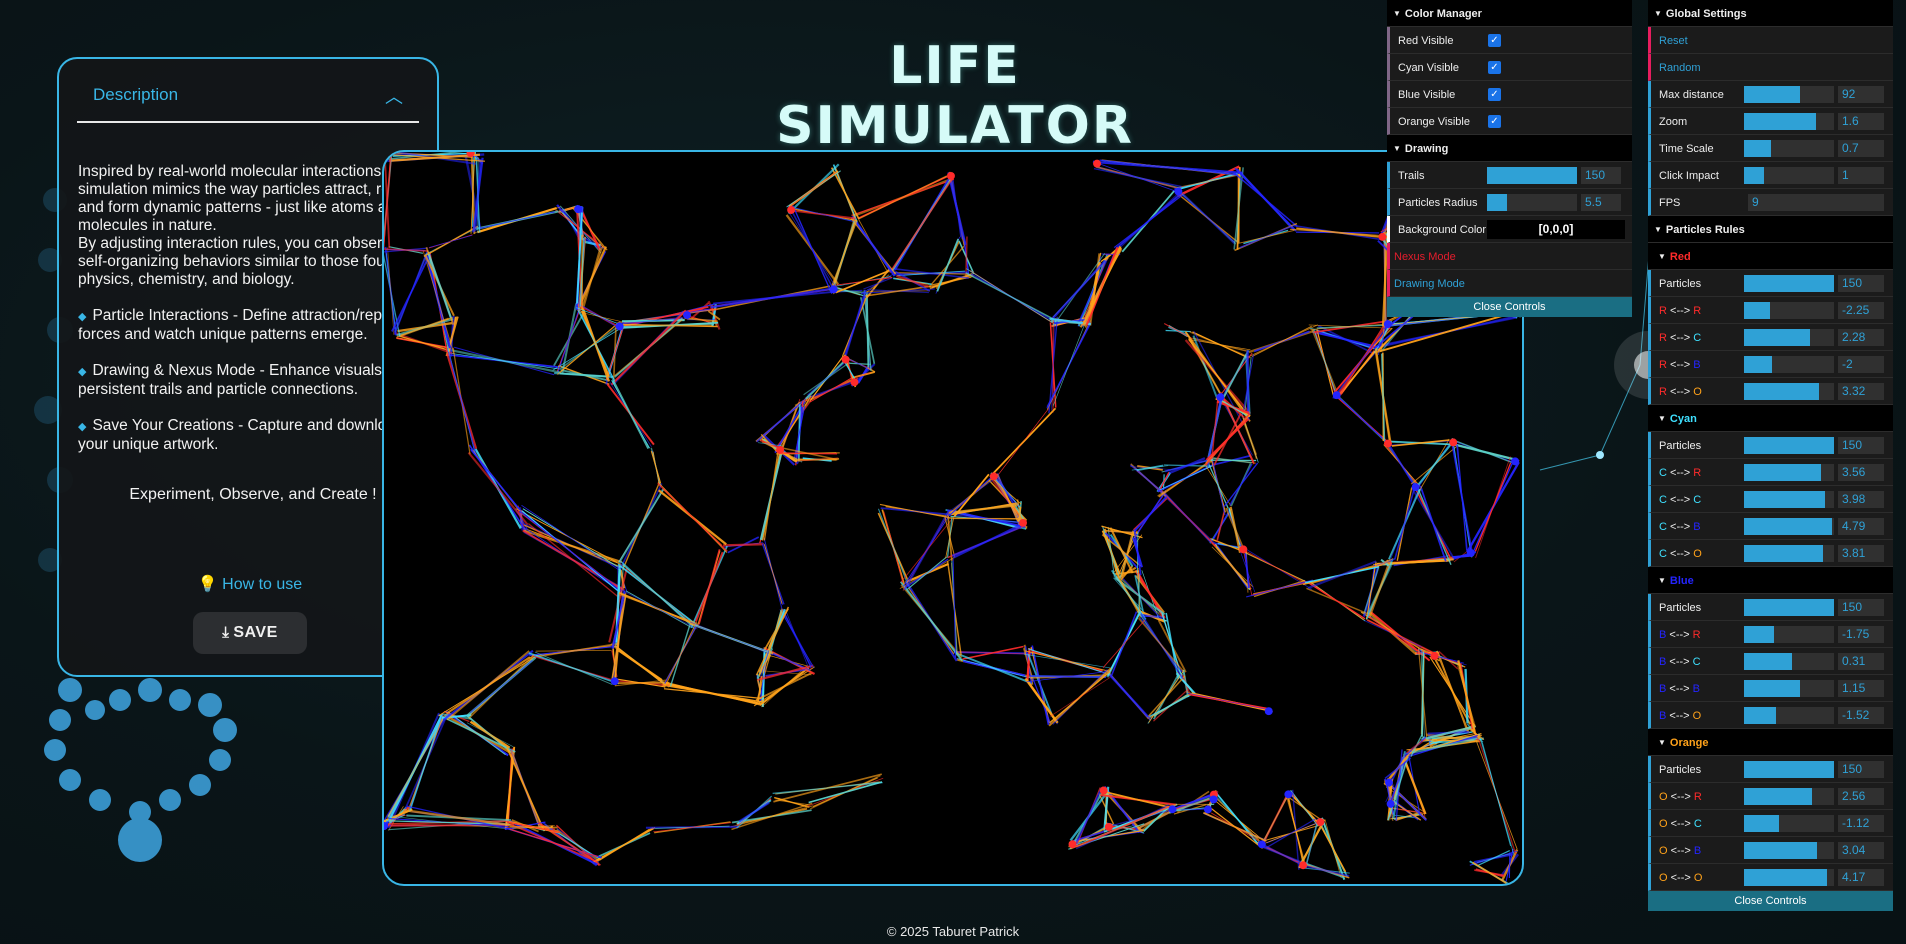  What do you see at coordinates (1532, 202) in the screenshot?
I see `radius-slider` at bounding box center [1532, 202].